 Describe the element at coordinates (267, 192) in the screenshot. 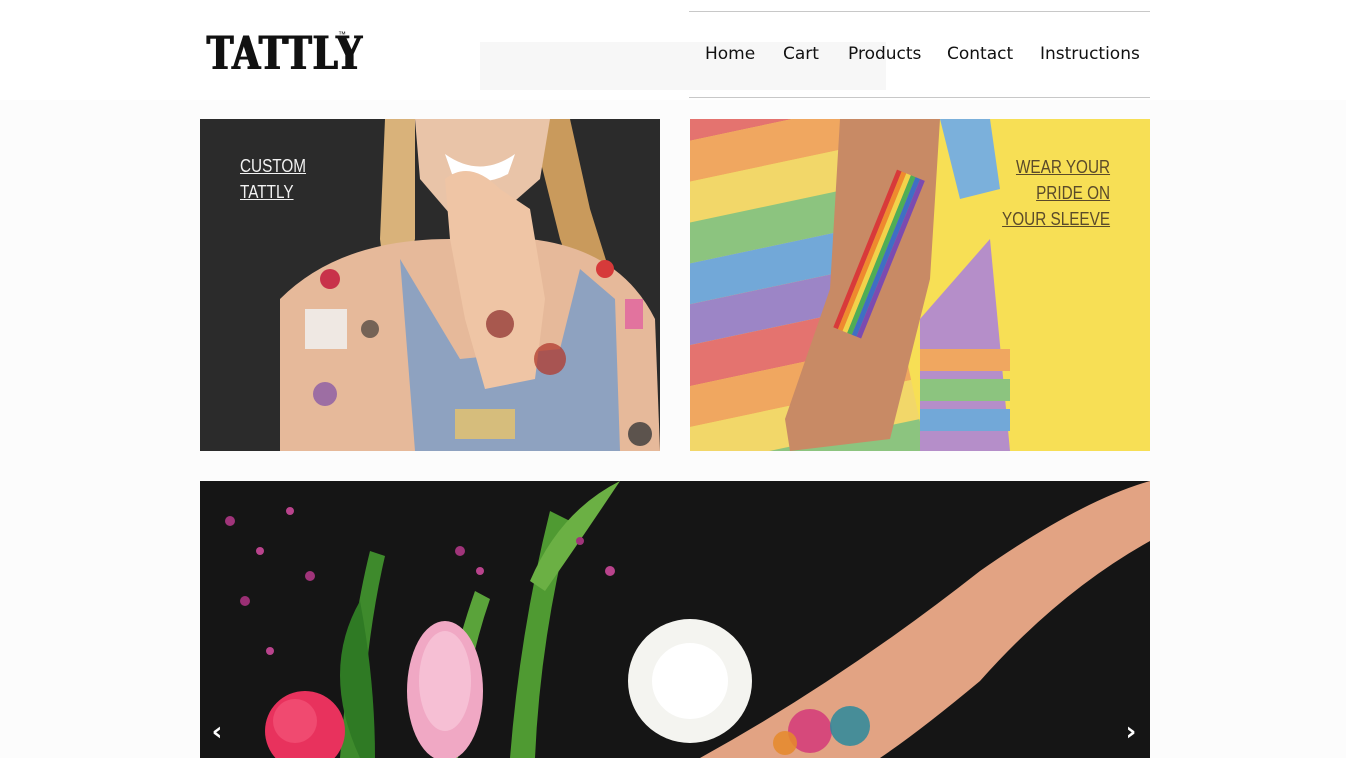

I see `custom-caption-line-2: TATTLY` at that location.